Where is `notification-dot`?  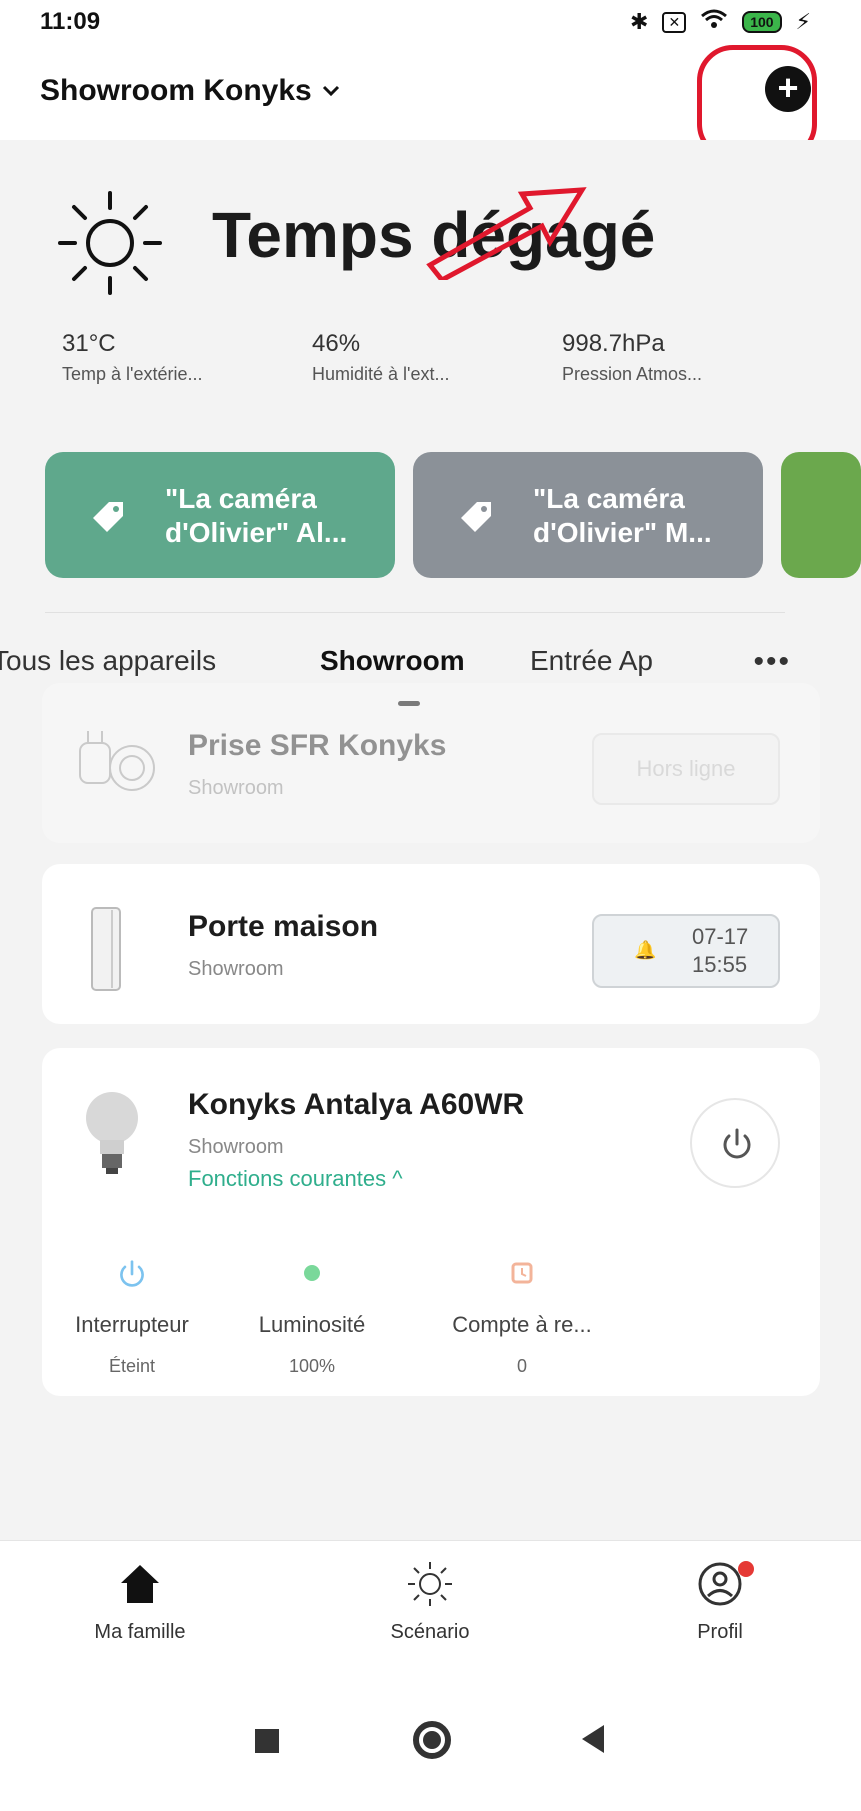 notification-dot is located at coordinates (746, 1569).